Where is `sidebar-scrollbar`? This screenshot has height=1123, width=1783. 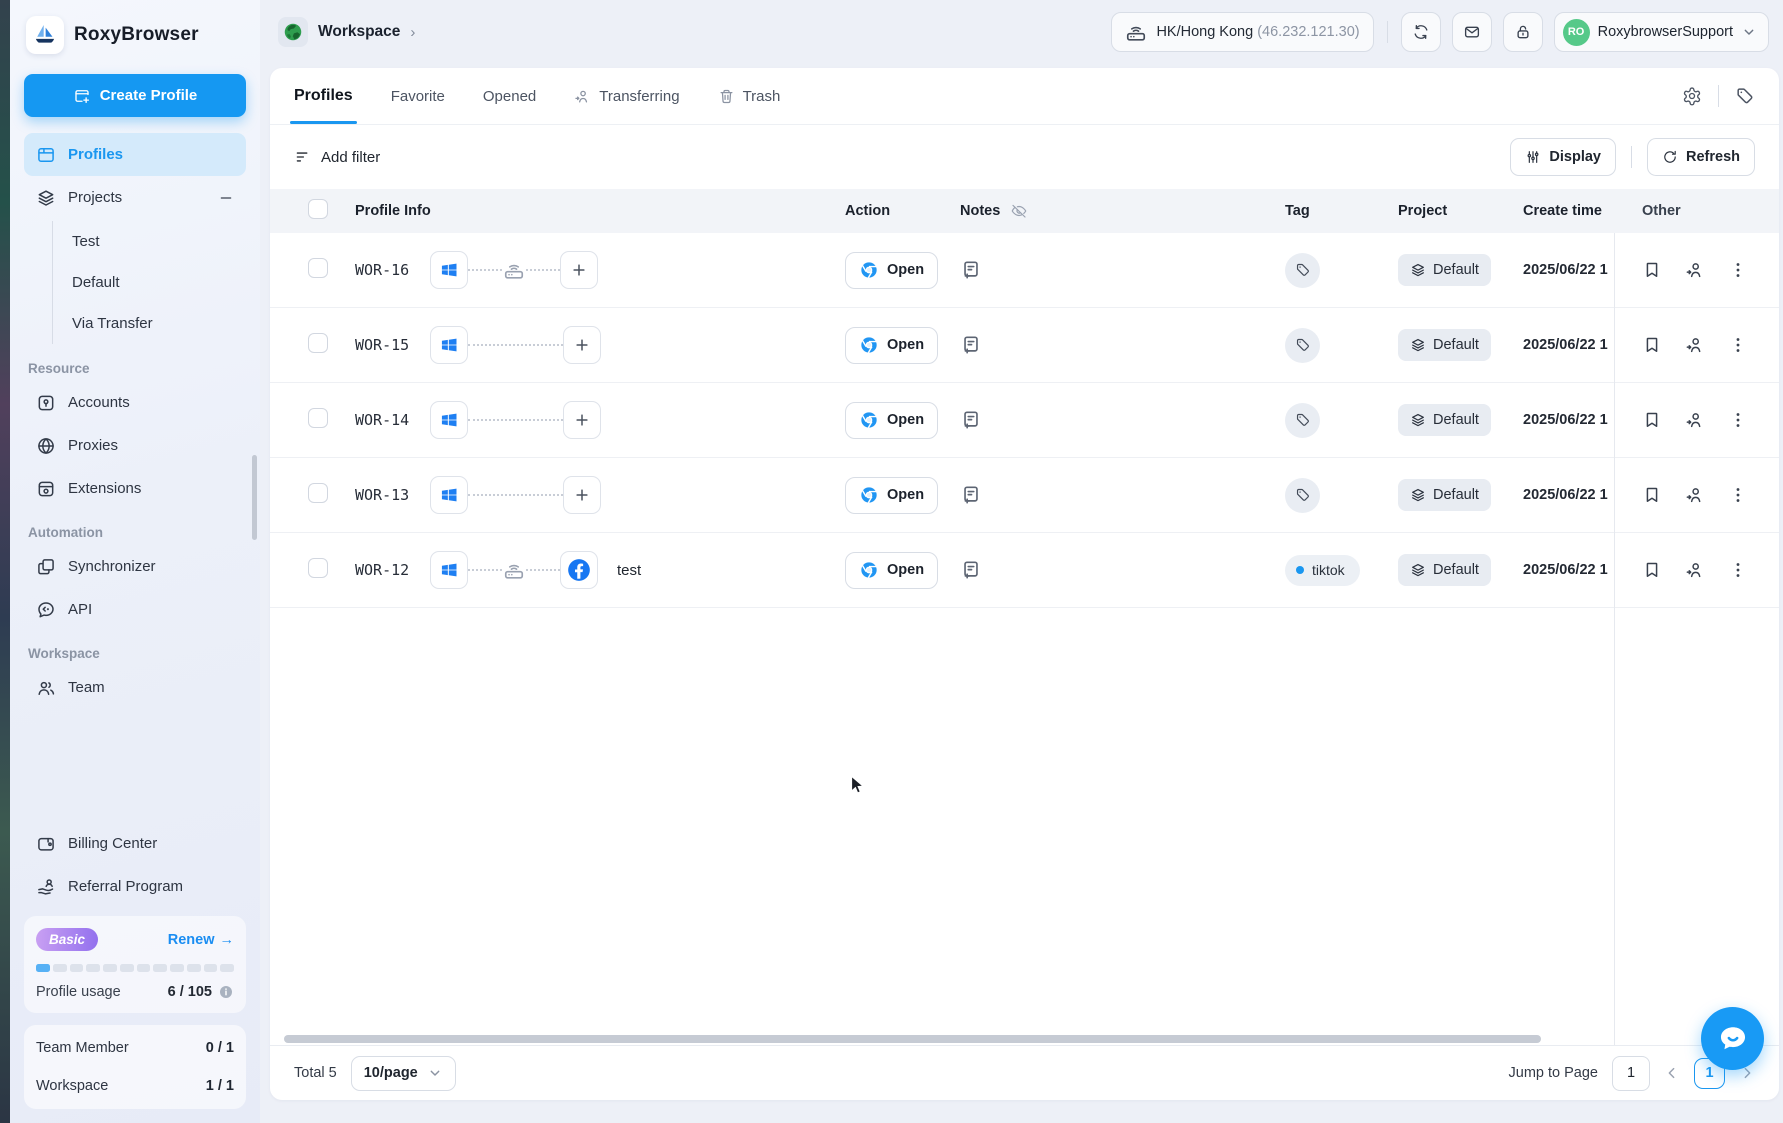 sidebar-scrollbar is located at coordinates (254, 497).